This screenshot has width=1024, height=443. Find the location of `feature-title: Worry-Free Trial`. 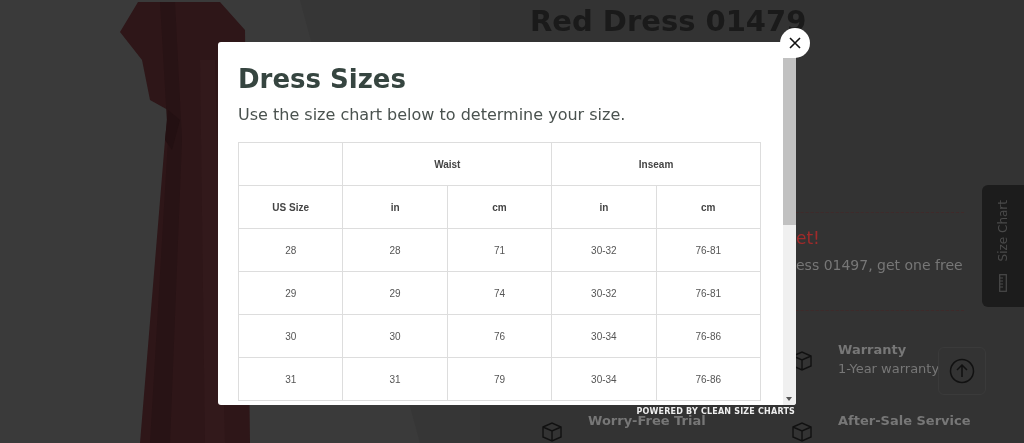

feature-title: Worry-Free Trial is located at coordinates (647, 421).